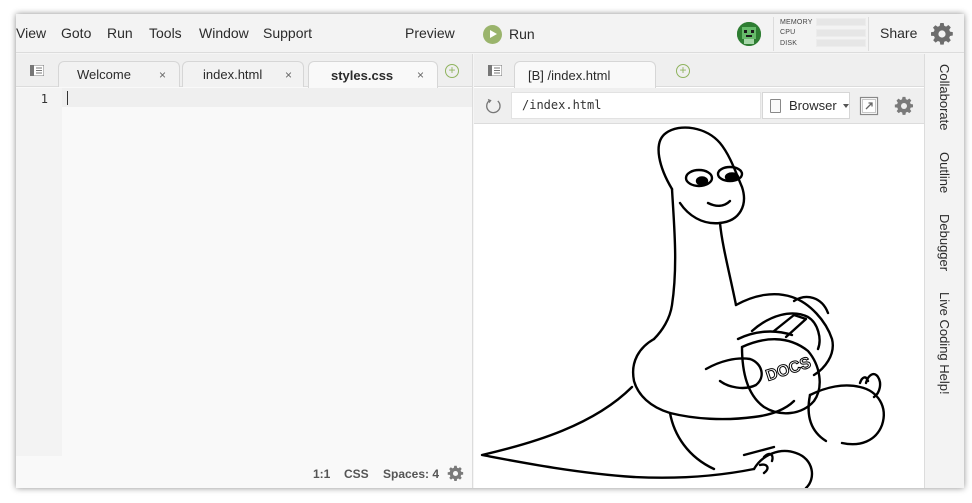  Describe the element at coordinates (796, 22) in the screenshot. I see `memory-label: MEMORY` at that location.